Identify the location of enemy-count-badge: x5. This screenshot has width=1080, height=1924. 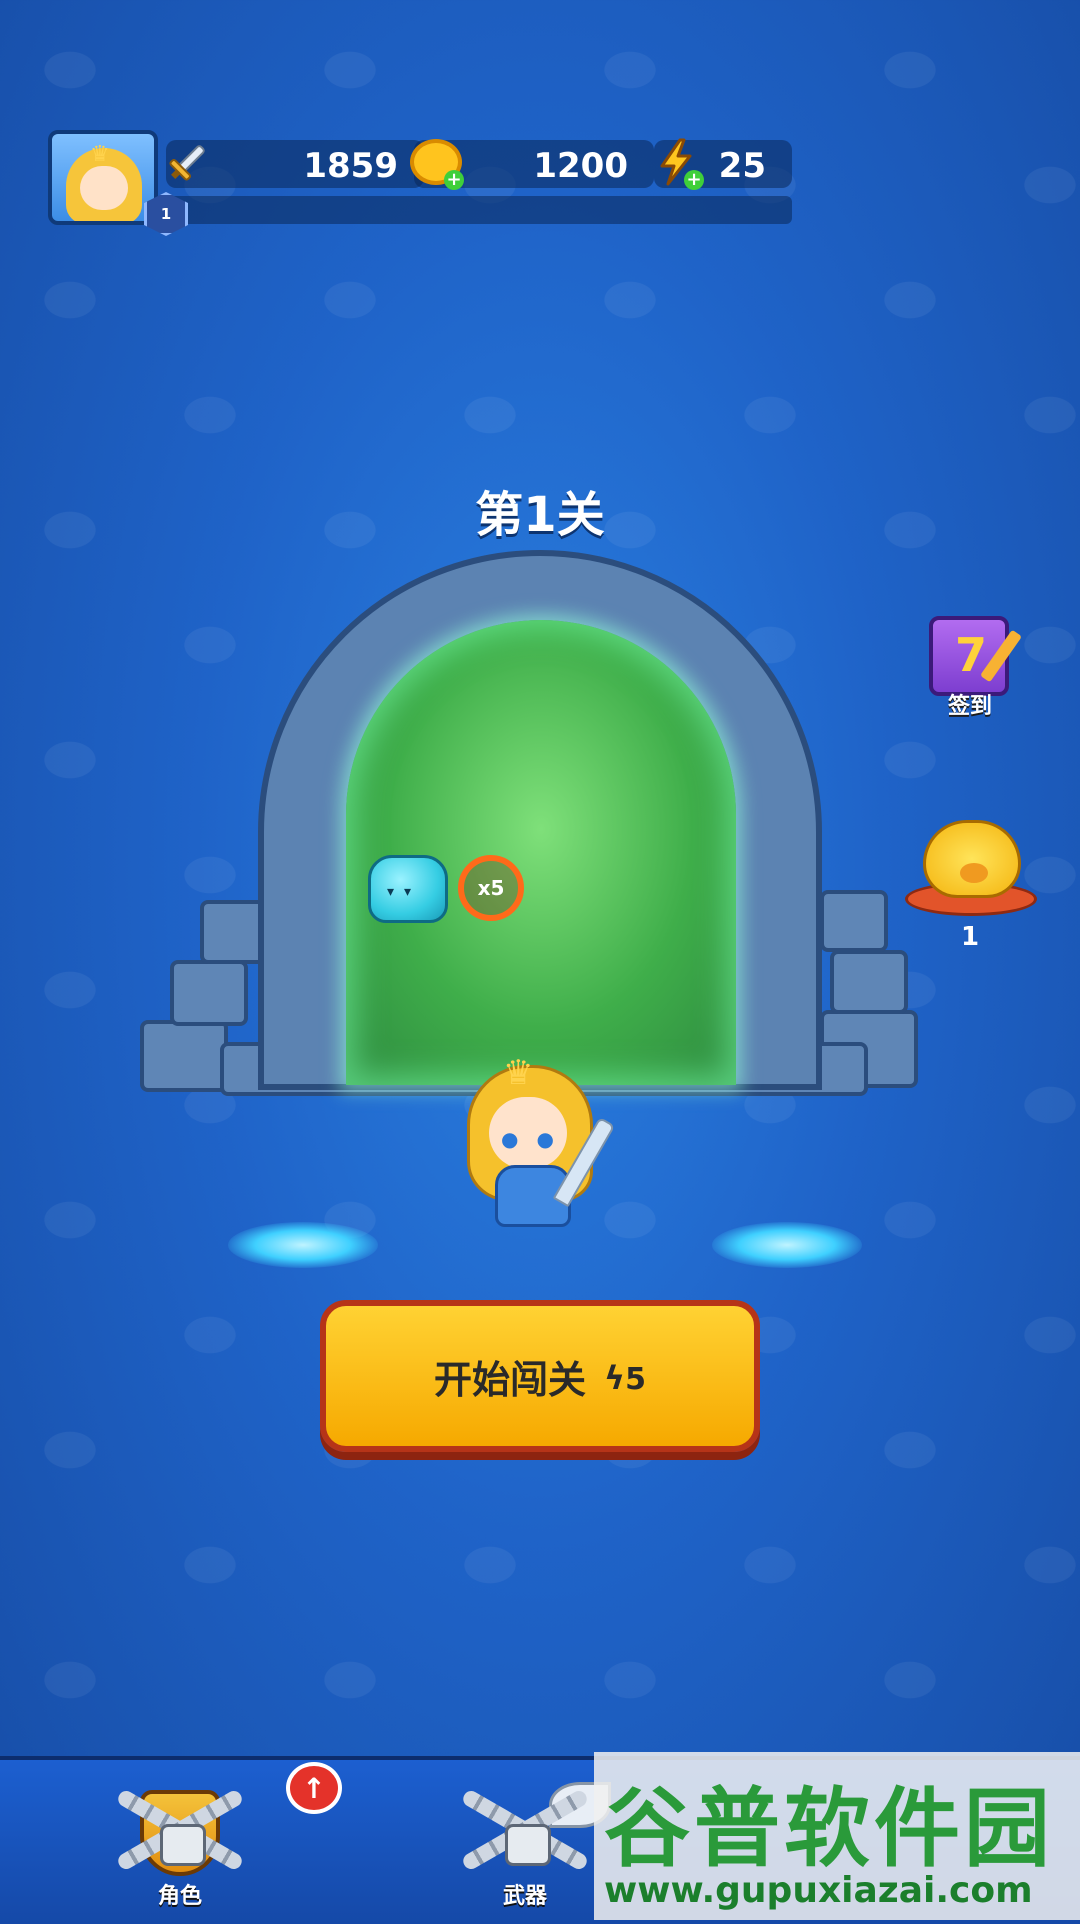
(491, 888).